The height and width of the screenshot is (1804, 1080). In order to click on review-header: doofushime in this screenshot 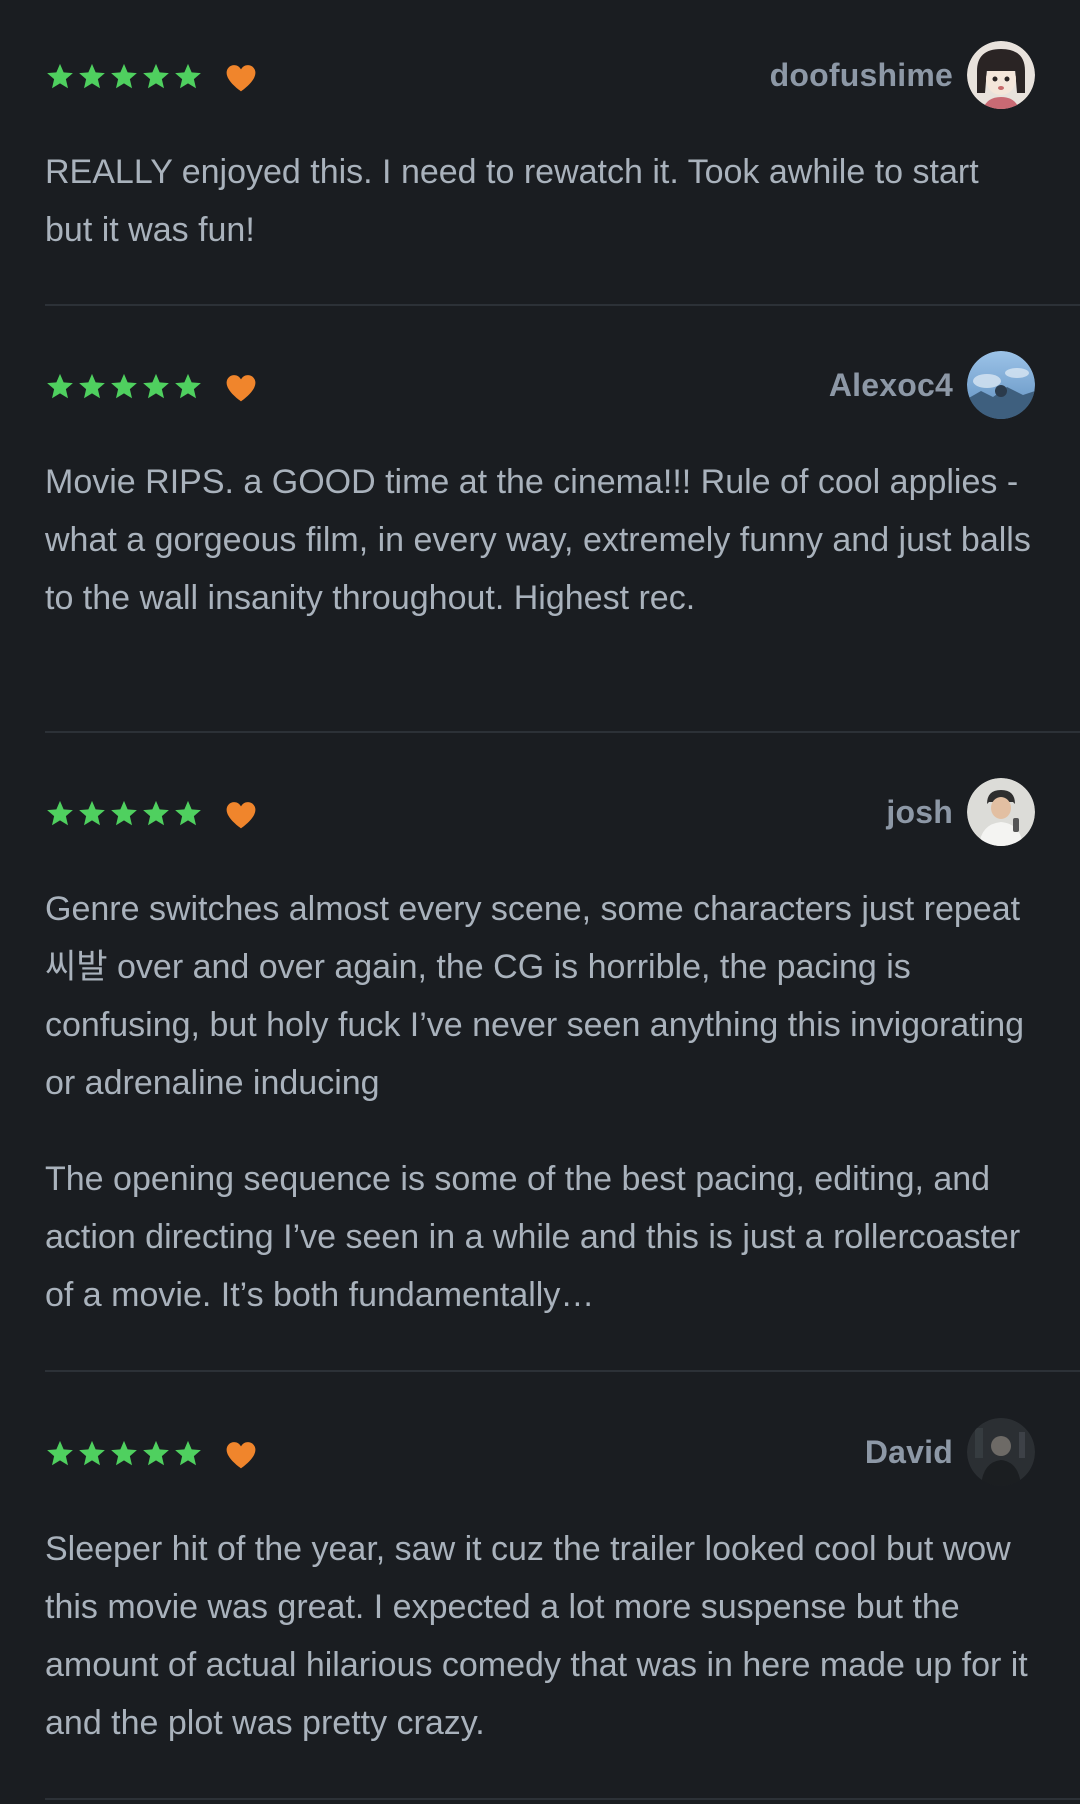, I will do `click(540, 75)`.